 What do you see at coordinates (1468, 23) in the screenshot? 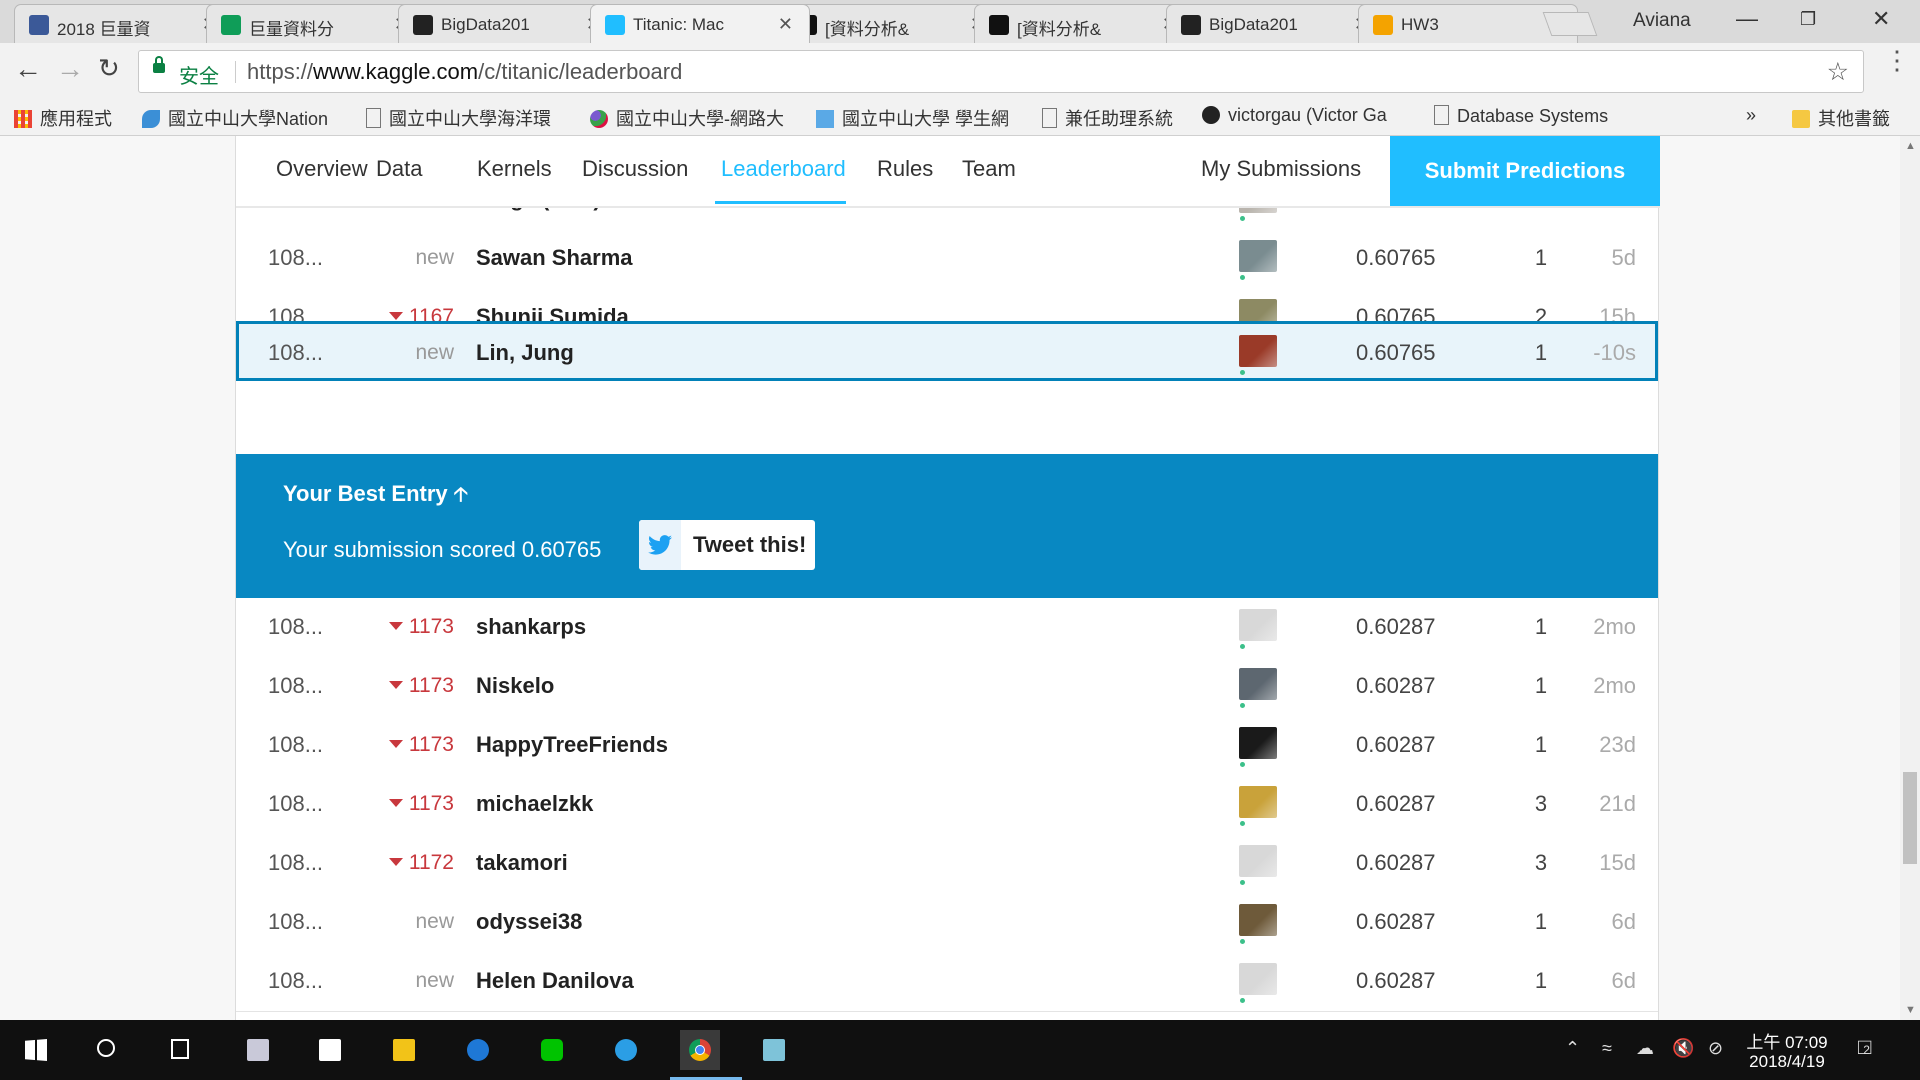
I see `browser-tab: HW3✕` at bounding box center [1468, 23].